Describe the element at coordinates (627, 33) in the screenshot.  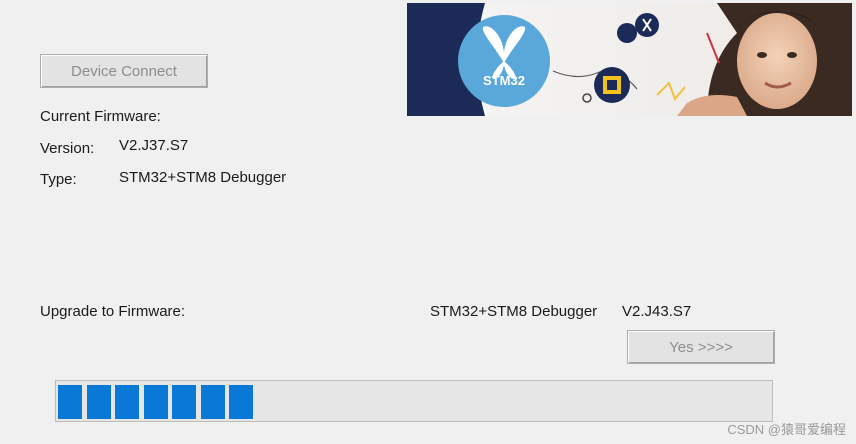
I see `bluetooth-icon` at that location.